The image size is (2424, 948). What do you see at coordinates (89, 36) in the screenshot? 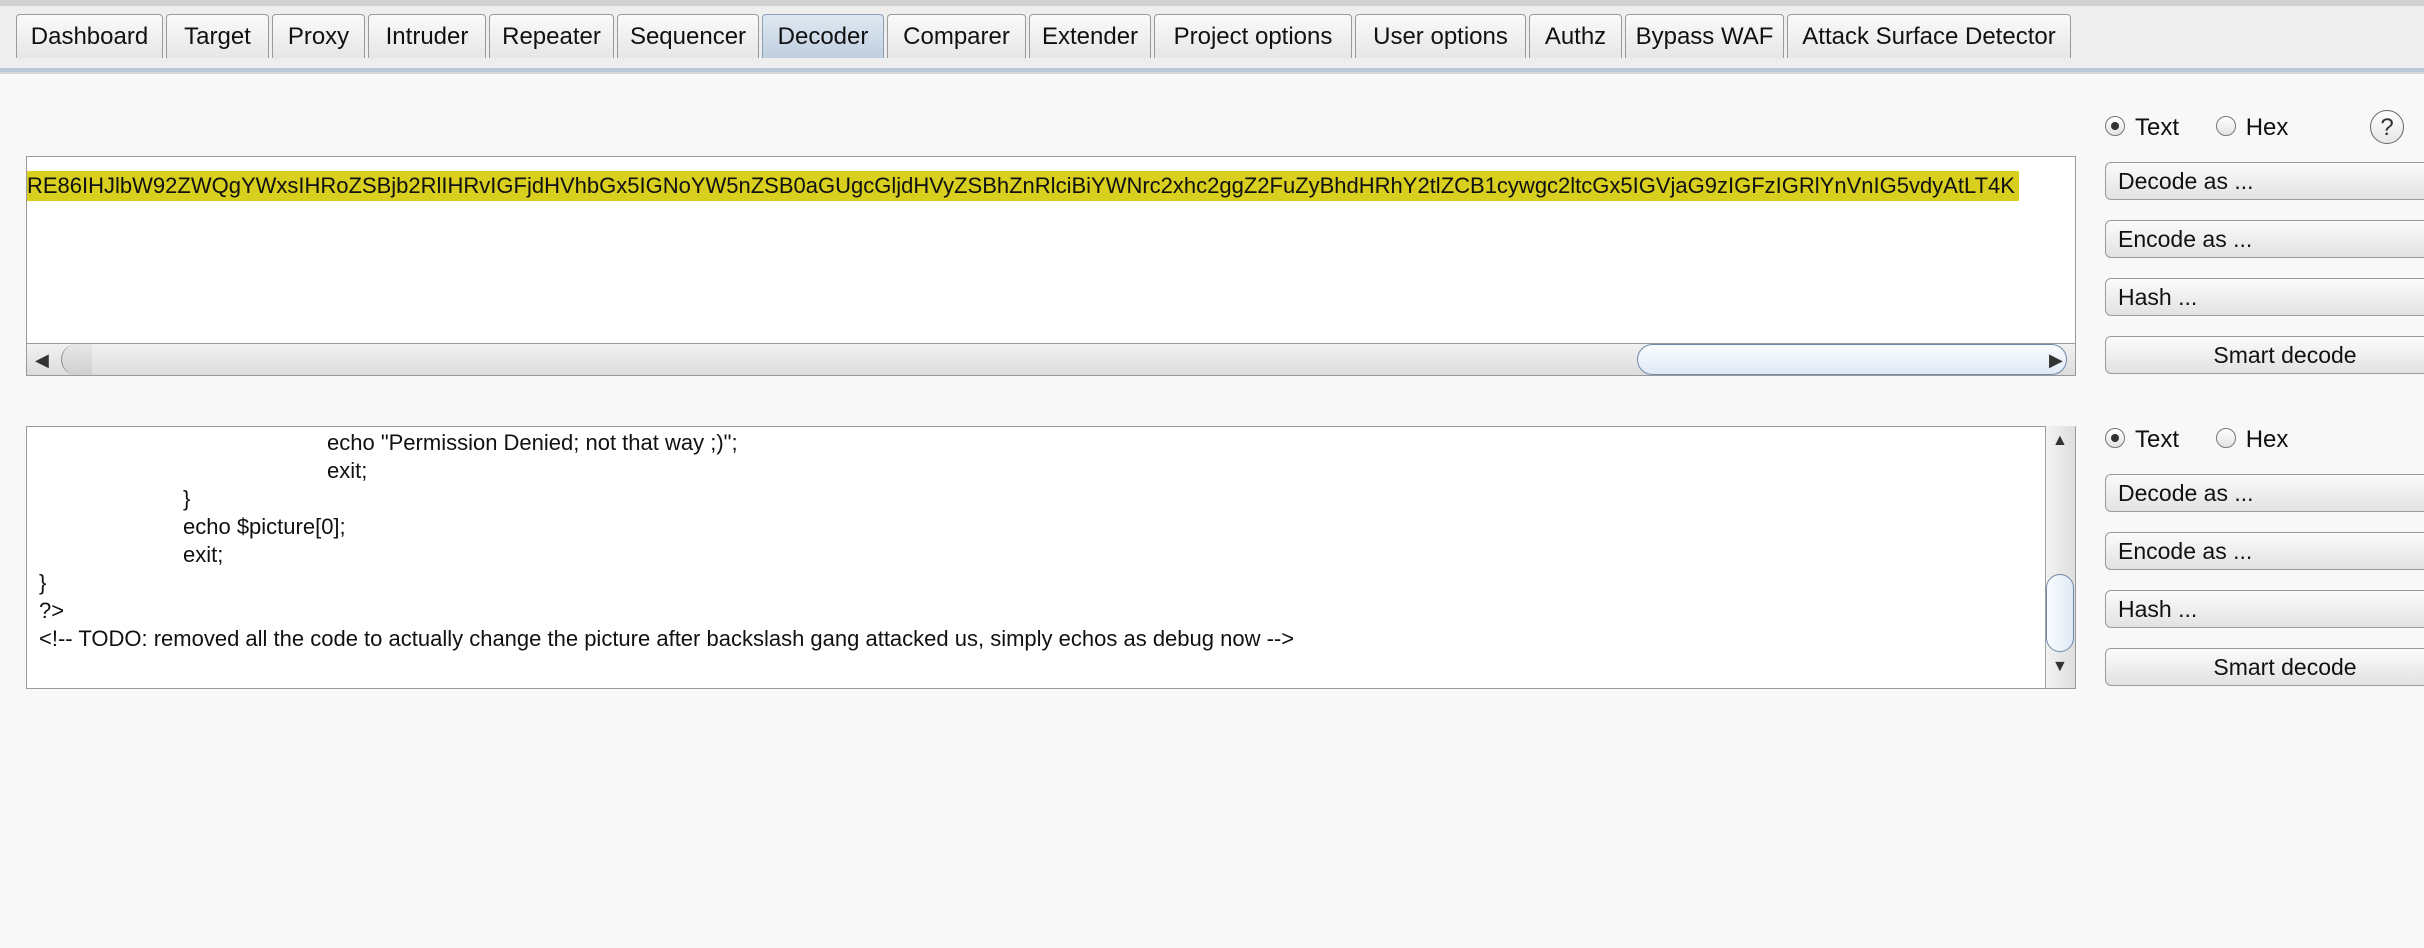
I see `tab-dashboard: Dashboard` at bounding box center [89, 36].